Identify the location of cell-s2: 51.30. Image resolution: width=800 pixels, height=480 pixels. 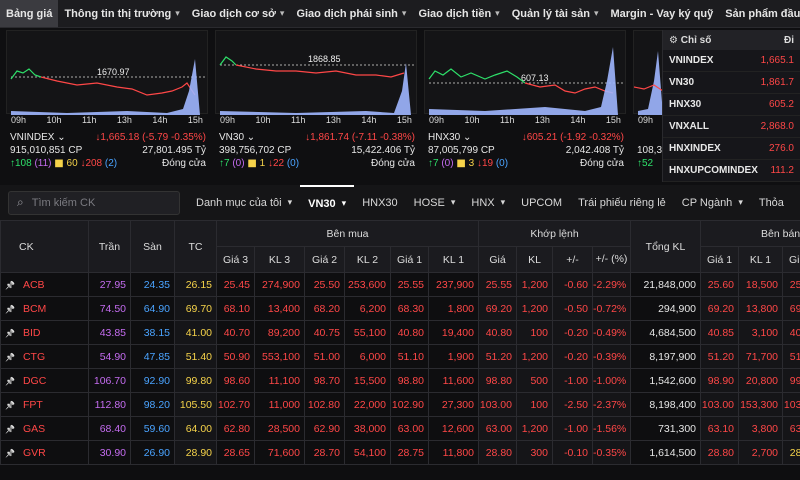
(791, 356).